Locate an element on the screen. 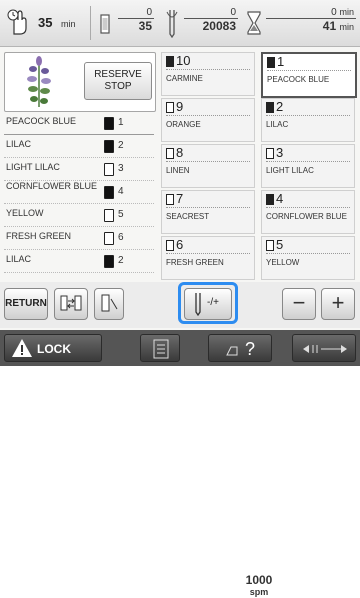 This screenshot has height=598, width=360. machine-help-icon: ? is located at coordinates (240, 349).